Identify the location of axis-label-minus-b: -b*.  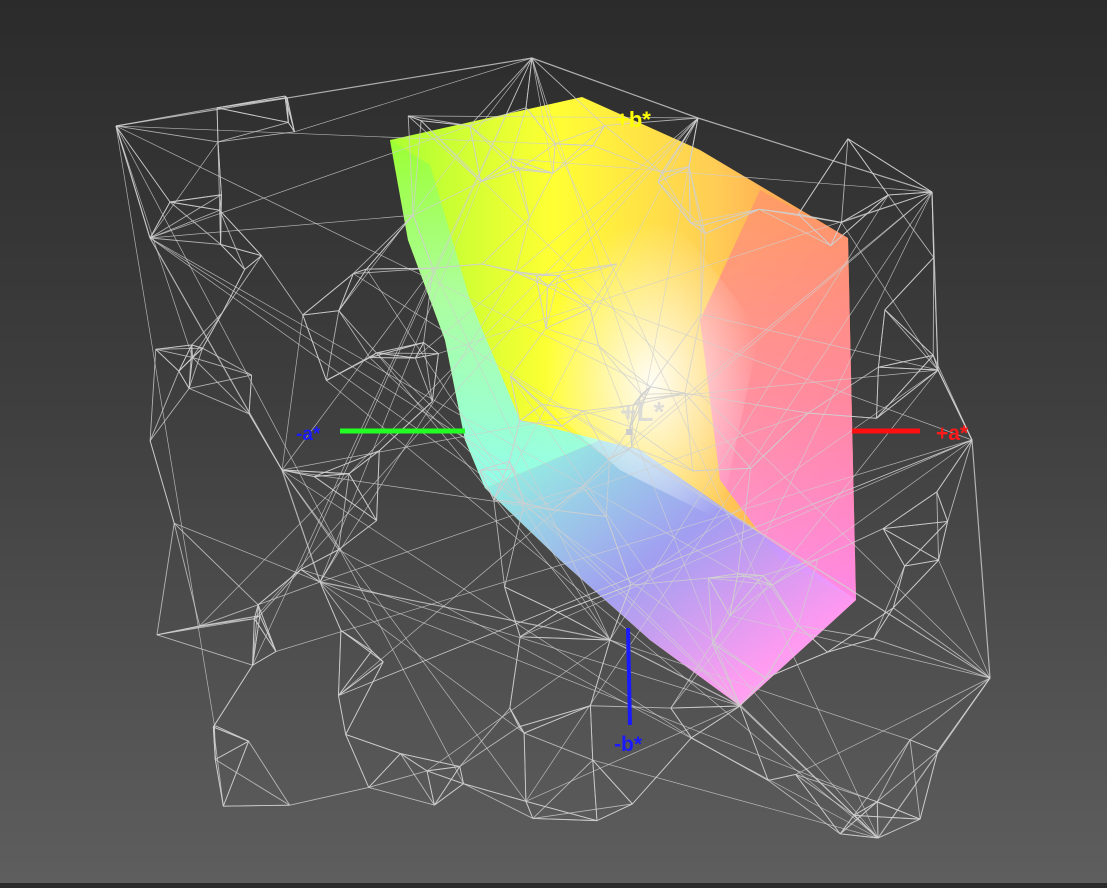
(628, 744).